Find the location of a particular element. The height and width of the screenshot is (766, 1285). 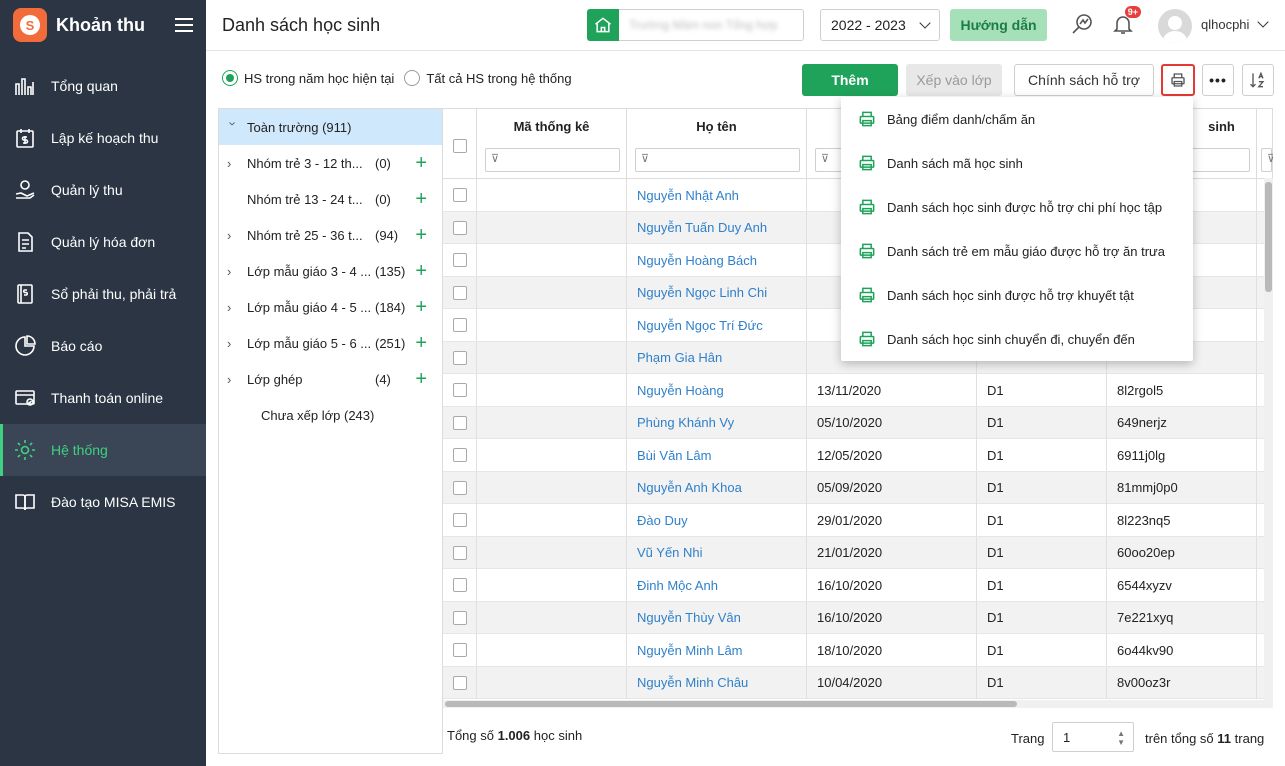

vertical-scrollbar is located at coordinates (1268, 439).